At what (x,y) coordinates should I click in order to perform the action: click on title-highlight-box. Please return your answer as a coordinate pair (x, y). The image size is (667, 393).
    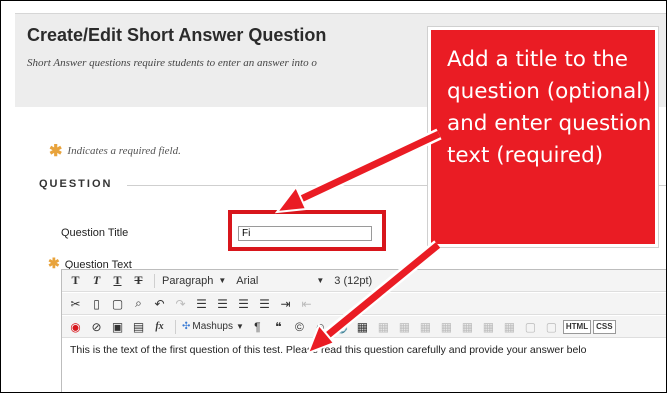
    Looking at the image, I should click on (307, 230).